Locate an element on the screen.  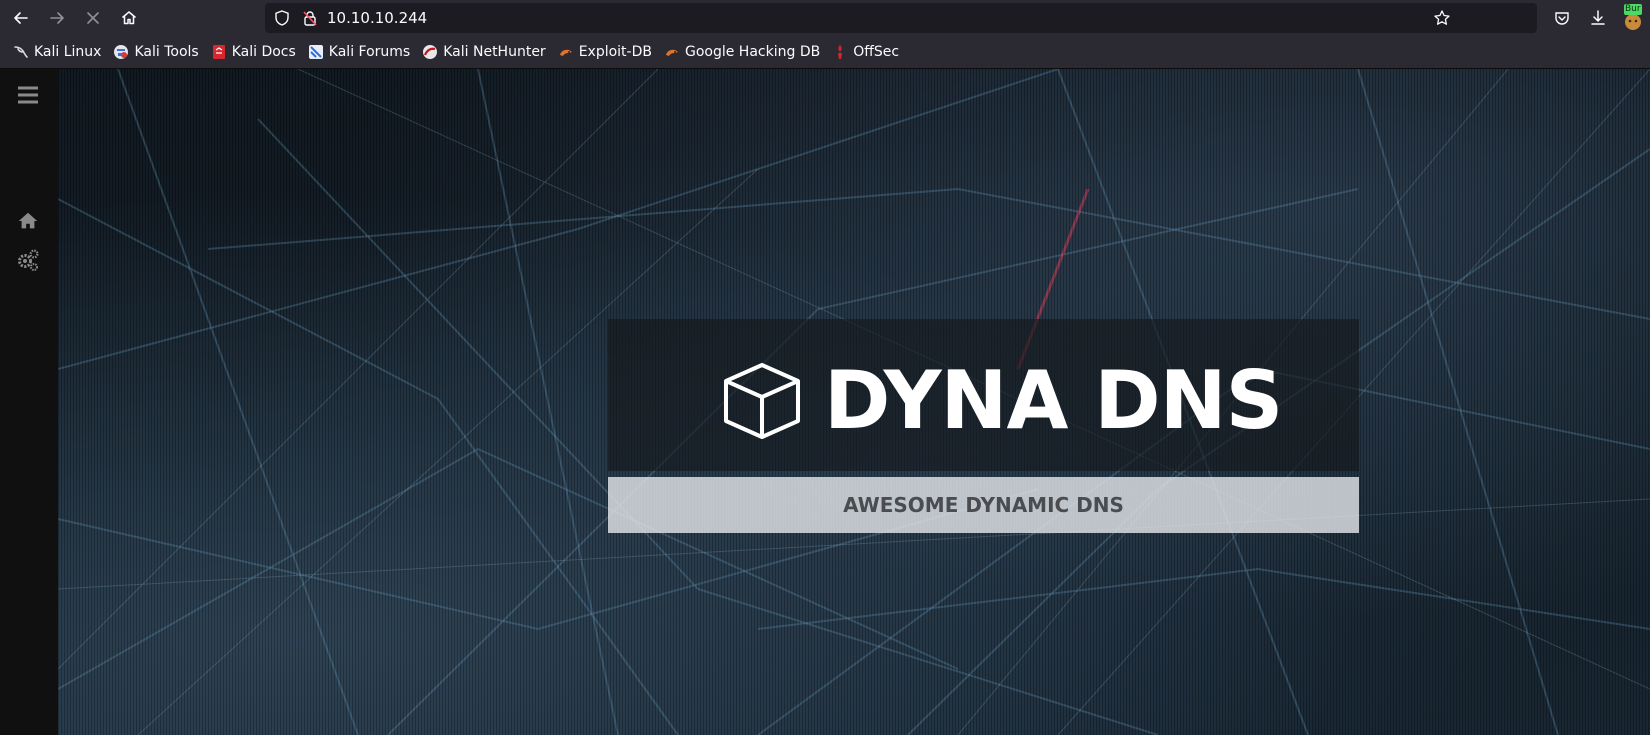
kali-dragon-icon is located at coordinates (21, 52).